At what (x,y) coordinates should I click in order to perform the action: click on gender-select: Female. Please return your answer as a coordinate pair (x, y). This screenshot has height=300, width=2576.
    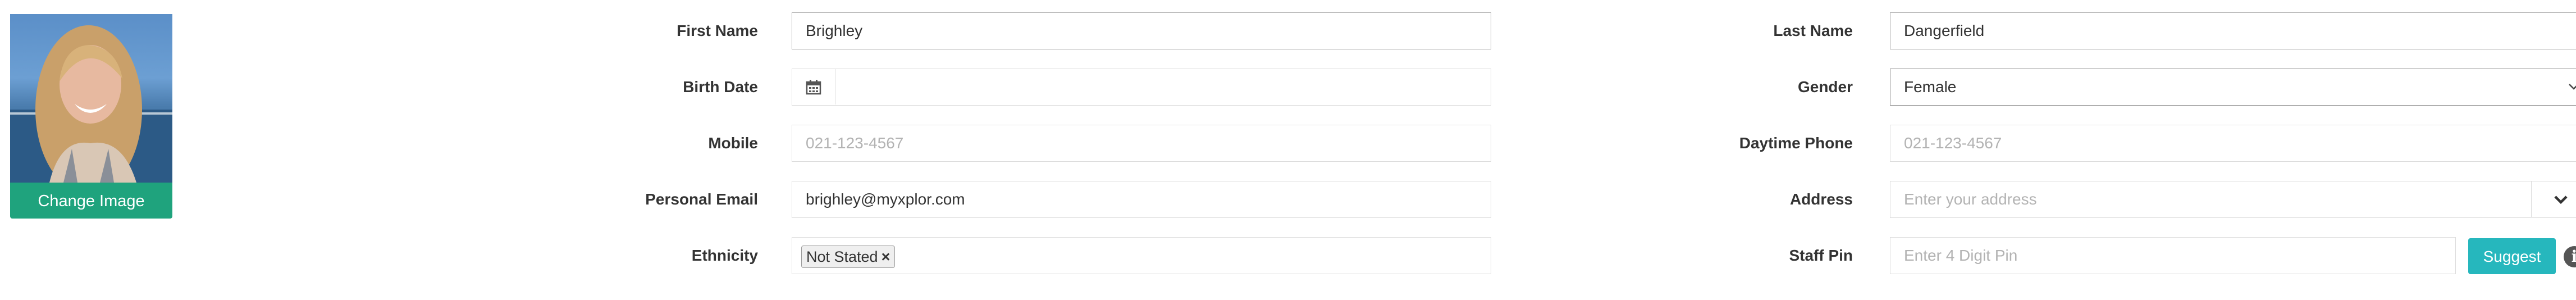
    Looking at the image, I should click on (2233, 87).